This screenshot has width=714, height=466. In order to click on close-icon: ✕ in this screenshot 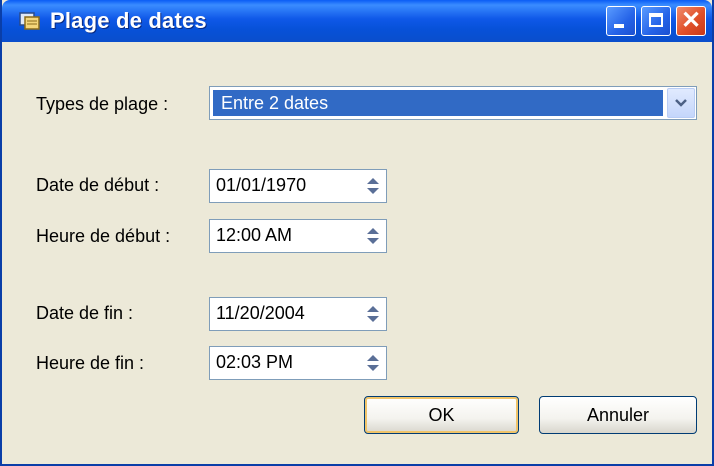, I will do `click(691, 20)`.